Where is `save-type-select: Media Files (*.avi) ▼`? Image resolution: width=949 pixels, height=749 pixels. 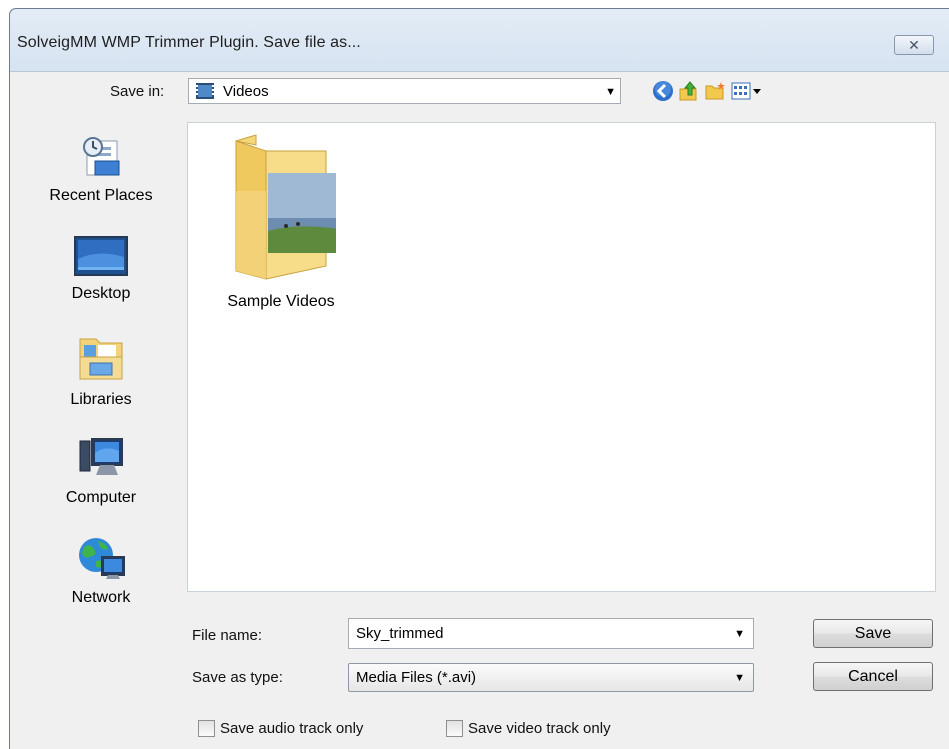
save-type-select: Media Files (*.avi) ▼ is located at coordinates (551, 677).